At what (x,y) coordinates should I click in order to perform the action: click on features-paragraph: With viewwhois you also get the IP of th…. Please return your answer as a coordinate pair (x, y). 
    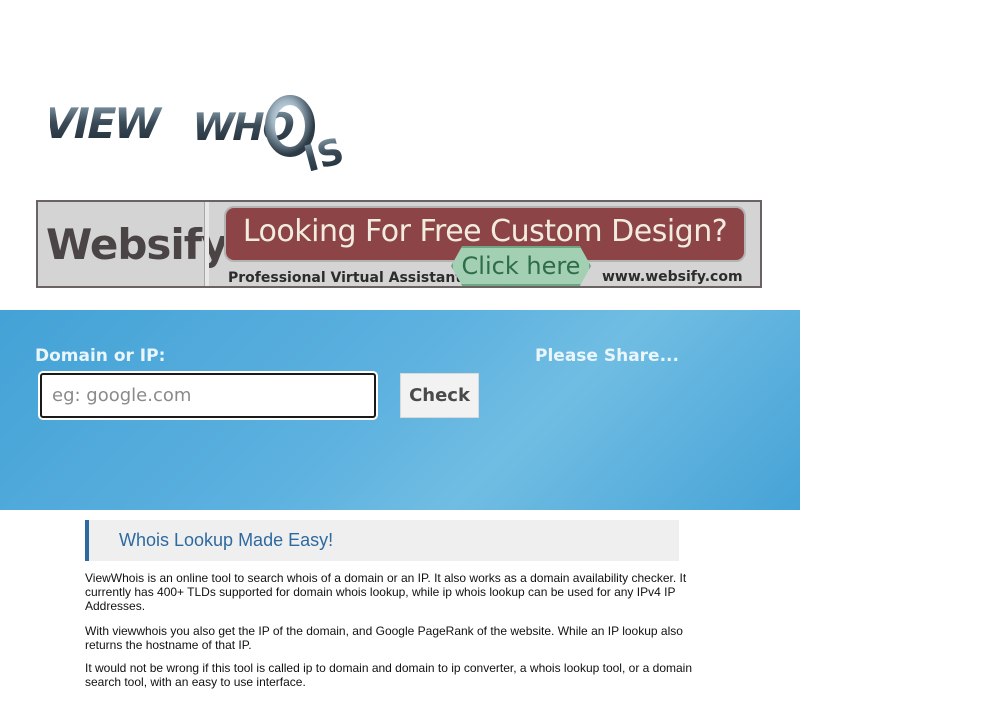
    Looking at the image, I should click on (384, 638).